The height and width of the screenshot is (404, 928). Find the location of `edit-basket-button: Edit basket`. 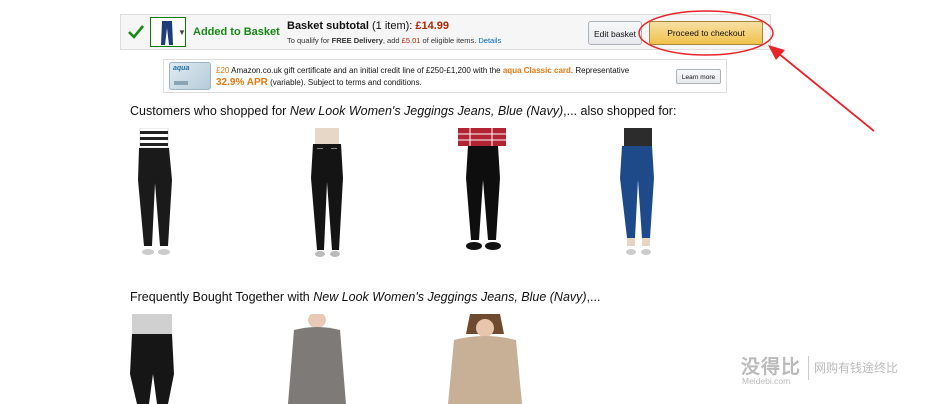

edit-basket-button: Edit basket is located at coordinates (615, 33).